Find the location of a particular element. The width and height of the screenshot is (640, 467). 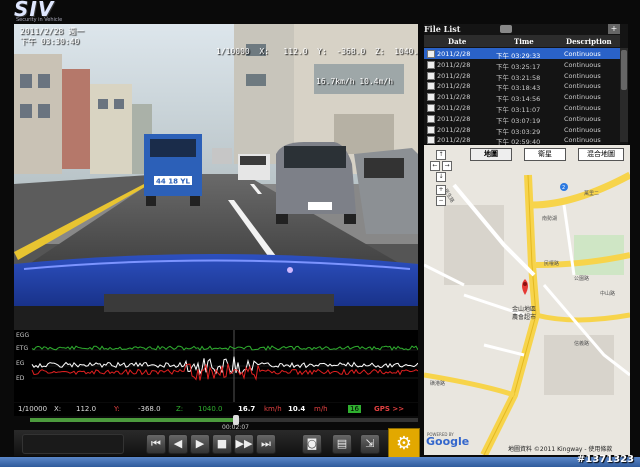

file-list-row: 2011/2/28 下午 03:18:43 Continuous is located at coordinates (522, 86).